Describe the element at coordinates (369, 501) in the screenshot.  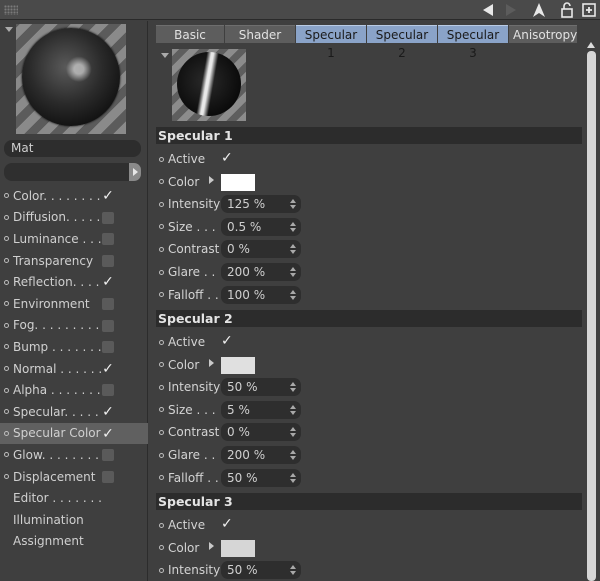
I see `section-header: Specular 3` at that location.